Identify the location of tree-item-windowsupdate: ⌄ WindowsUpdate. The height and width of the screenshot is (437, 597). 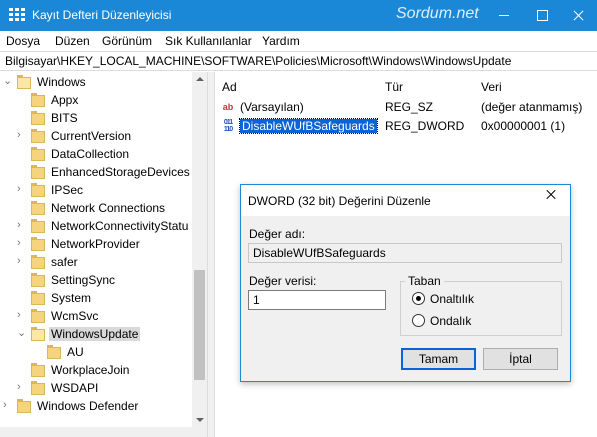
(100, 334).